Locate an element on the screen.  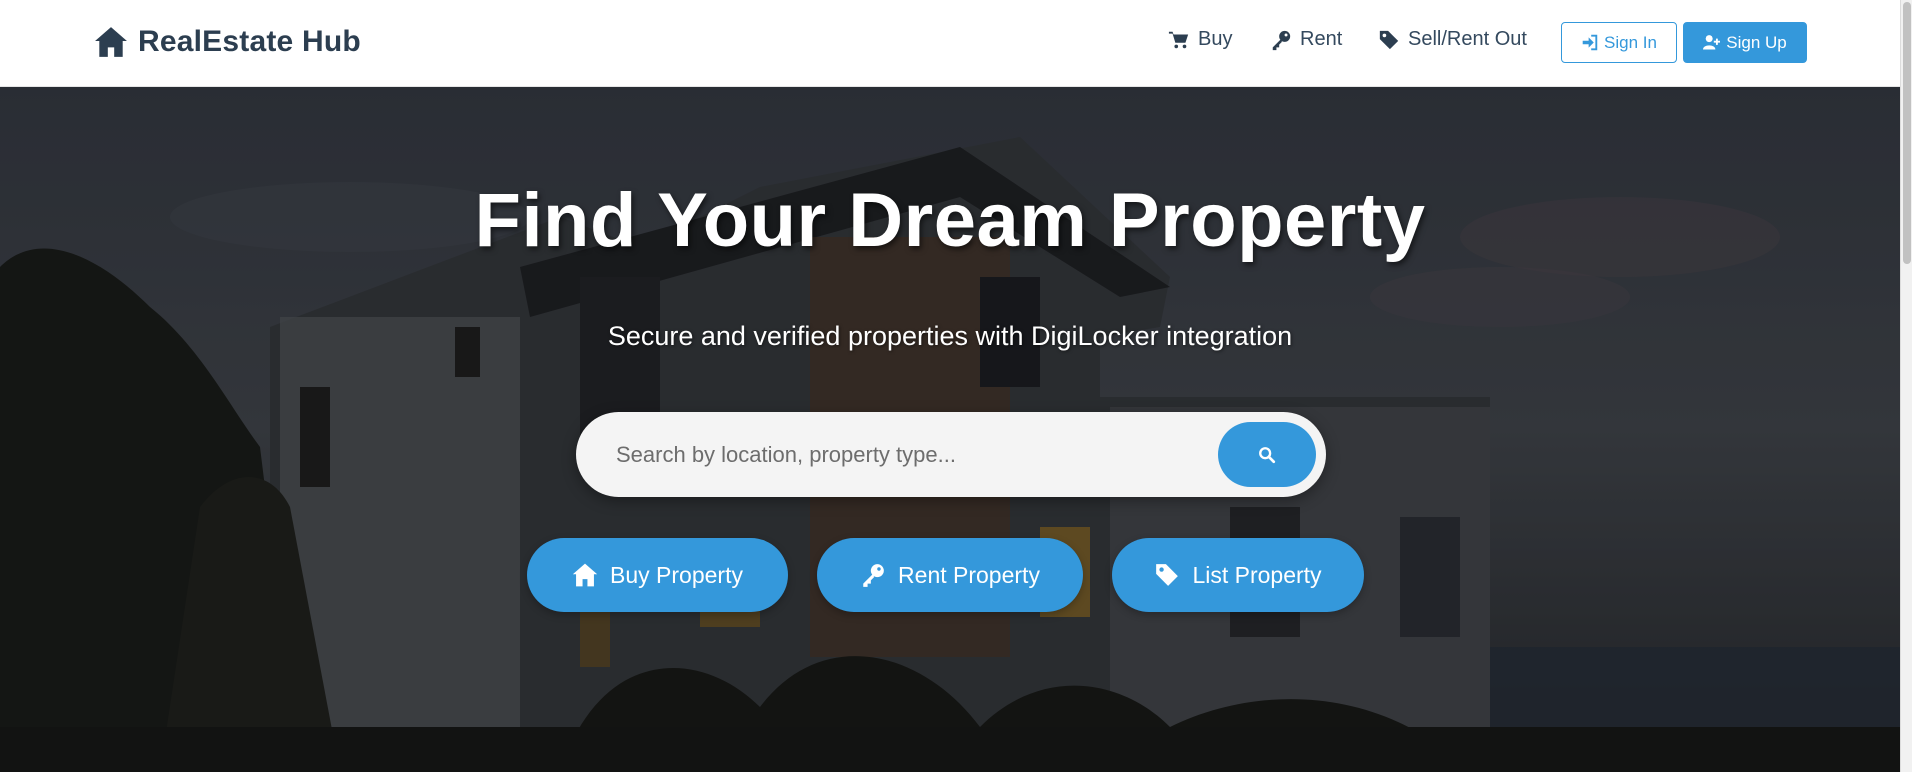
brand-logo: RealEstate Hub is located at coordinates (227, 42).